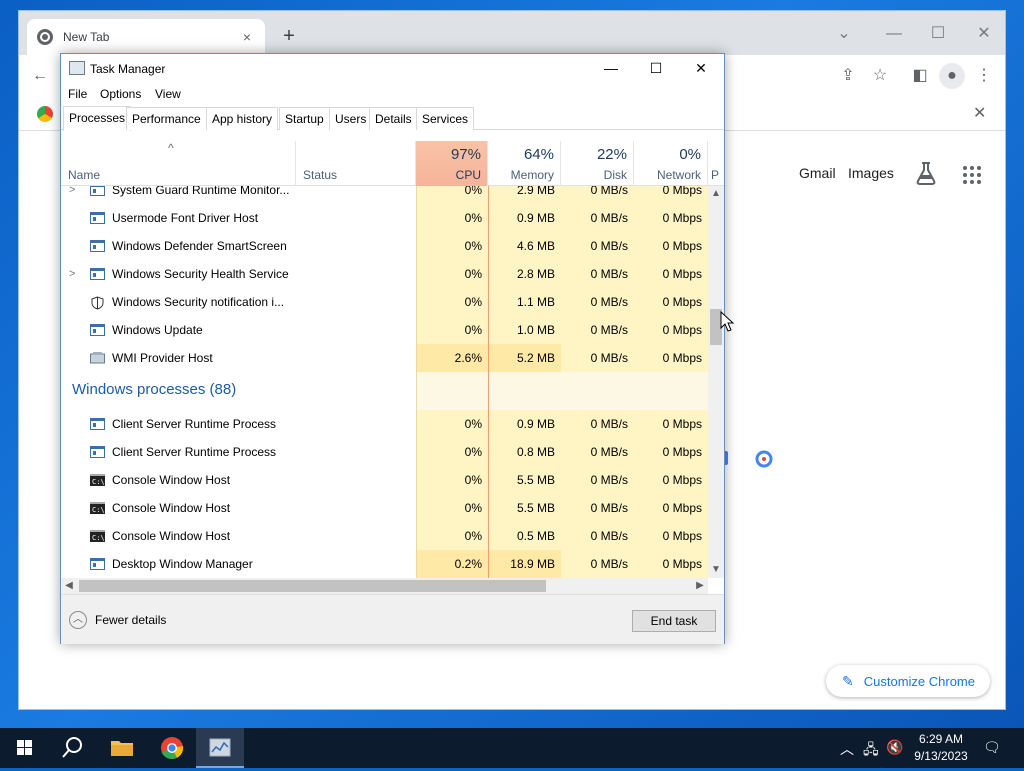 Image resolution: width=1024 pixels, height=771 pixels. I want to click on tm-titlebar: Task Manager — ☐ ✕, so click(392, 69).